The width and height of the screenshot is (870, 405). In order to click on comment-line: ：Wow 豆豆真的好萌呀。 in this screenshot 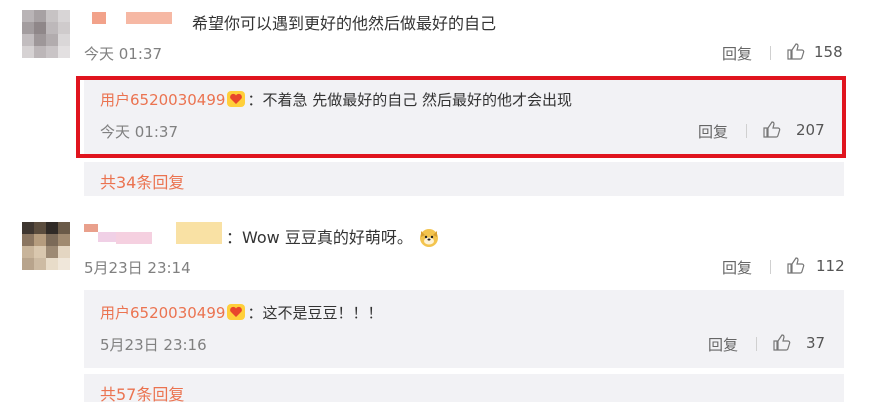, I will do `click(333, 236)`.